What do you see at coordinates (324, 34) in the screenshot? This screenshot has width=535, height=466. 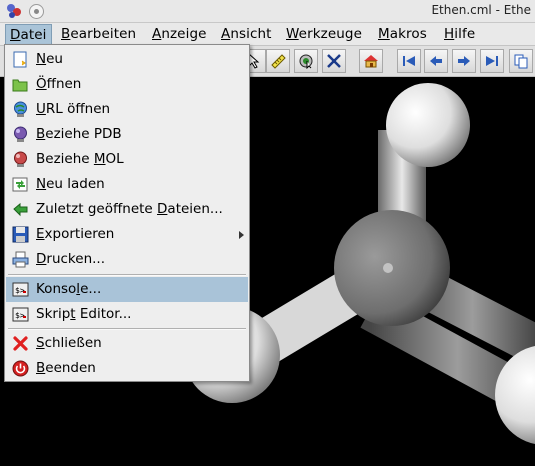 I see `menu-werkzeuge: Werkzeuge` at bounding box center [324, 34].